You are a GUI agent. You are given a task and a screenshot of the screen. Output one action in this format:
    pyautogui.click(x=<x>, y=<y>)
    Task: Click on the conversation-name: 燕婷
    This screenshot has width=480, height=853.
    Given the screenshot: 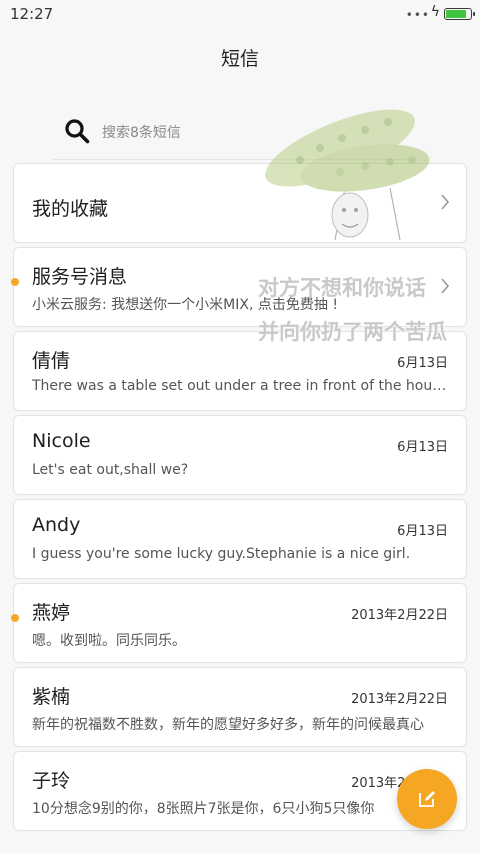 What is the action you would take?
    pyautogui.click(x=51, y=613)
    